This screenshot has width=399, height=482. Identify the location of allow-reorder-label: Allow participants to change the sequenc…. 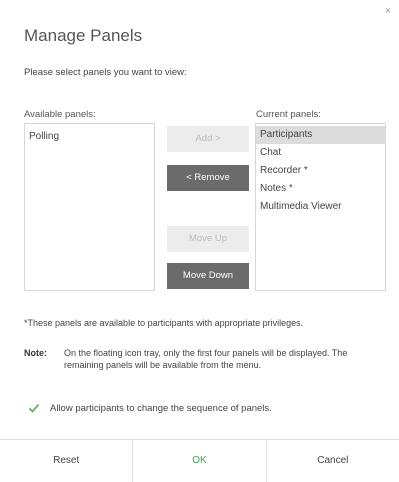
(161, 408).